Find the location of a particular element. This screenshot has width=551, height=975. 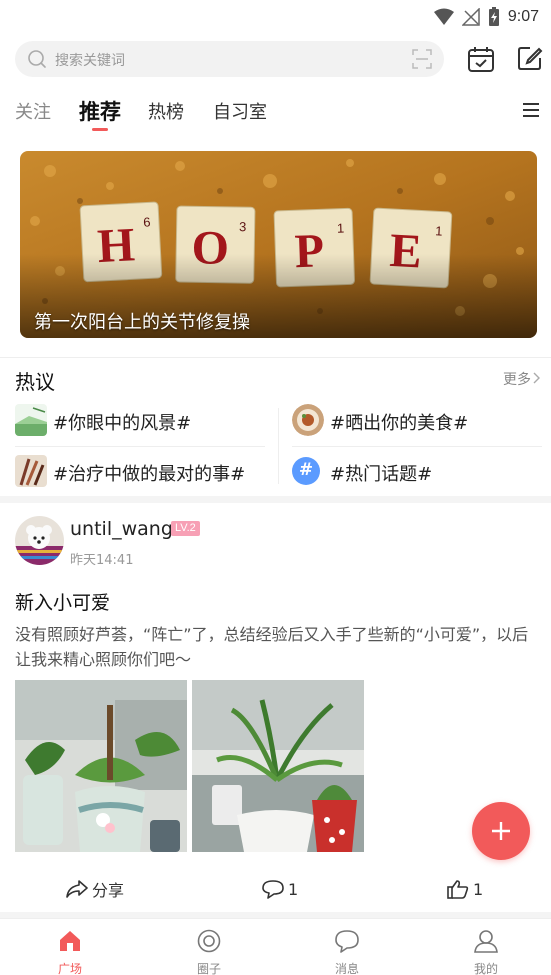

landscape-thumbnail is located at coordinates (31, 420).